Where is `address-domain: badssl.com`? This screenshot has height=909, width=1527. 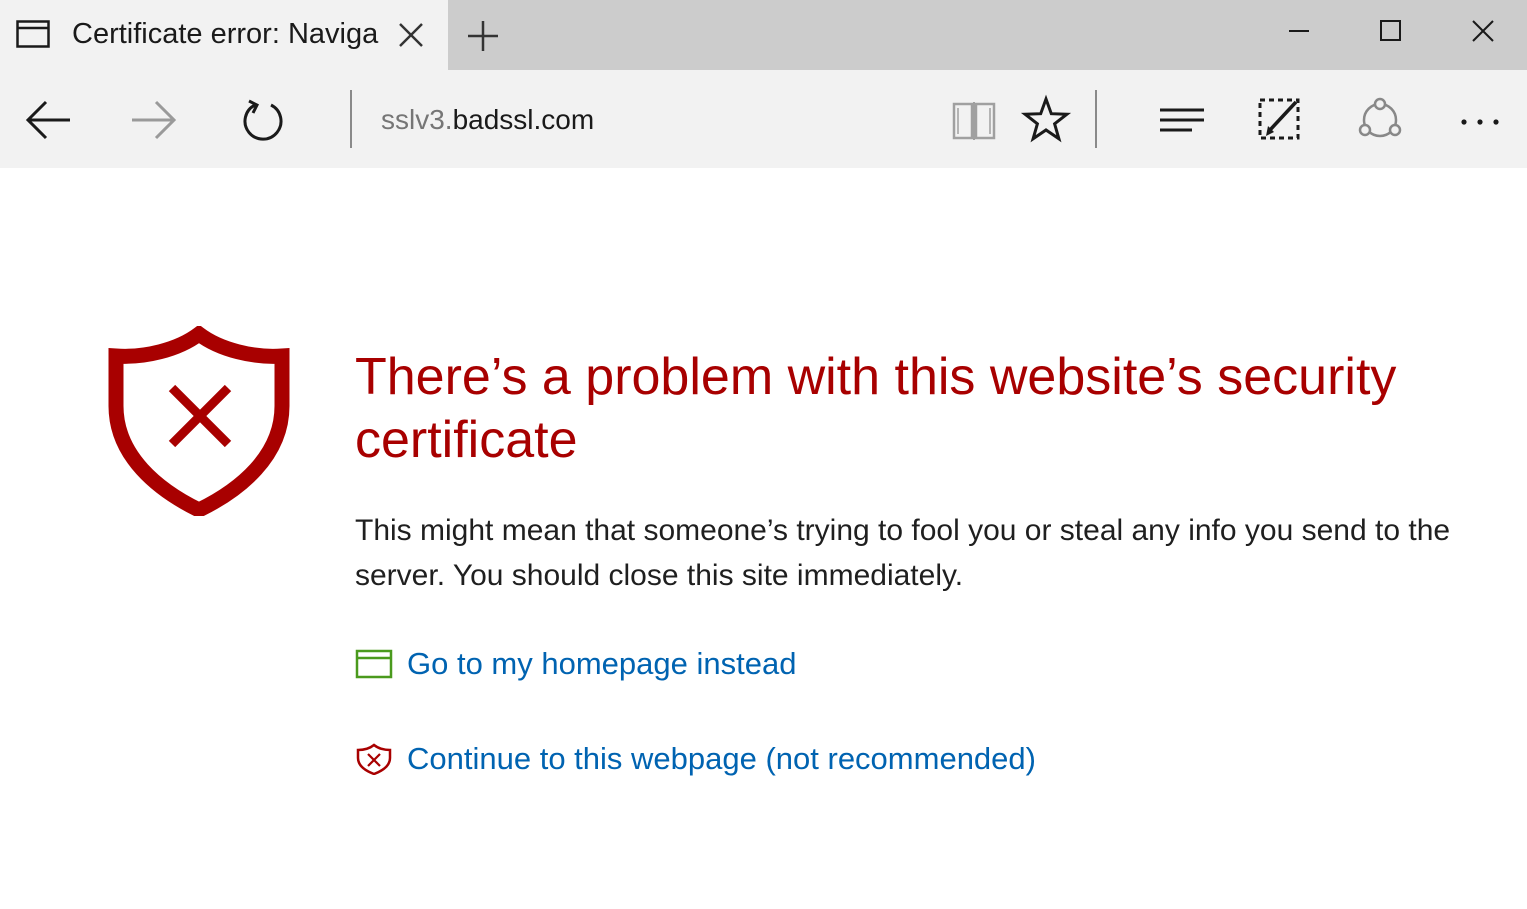 address-domain: badssl.com is located at coordinates (523, 119).